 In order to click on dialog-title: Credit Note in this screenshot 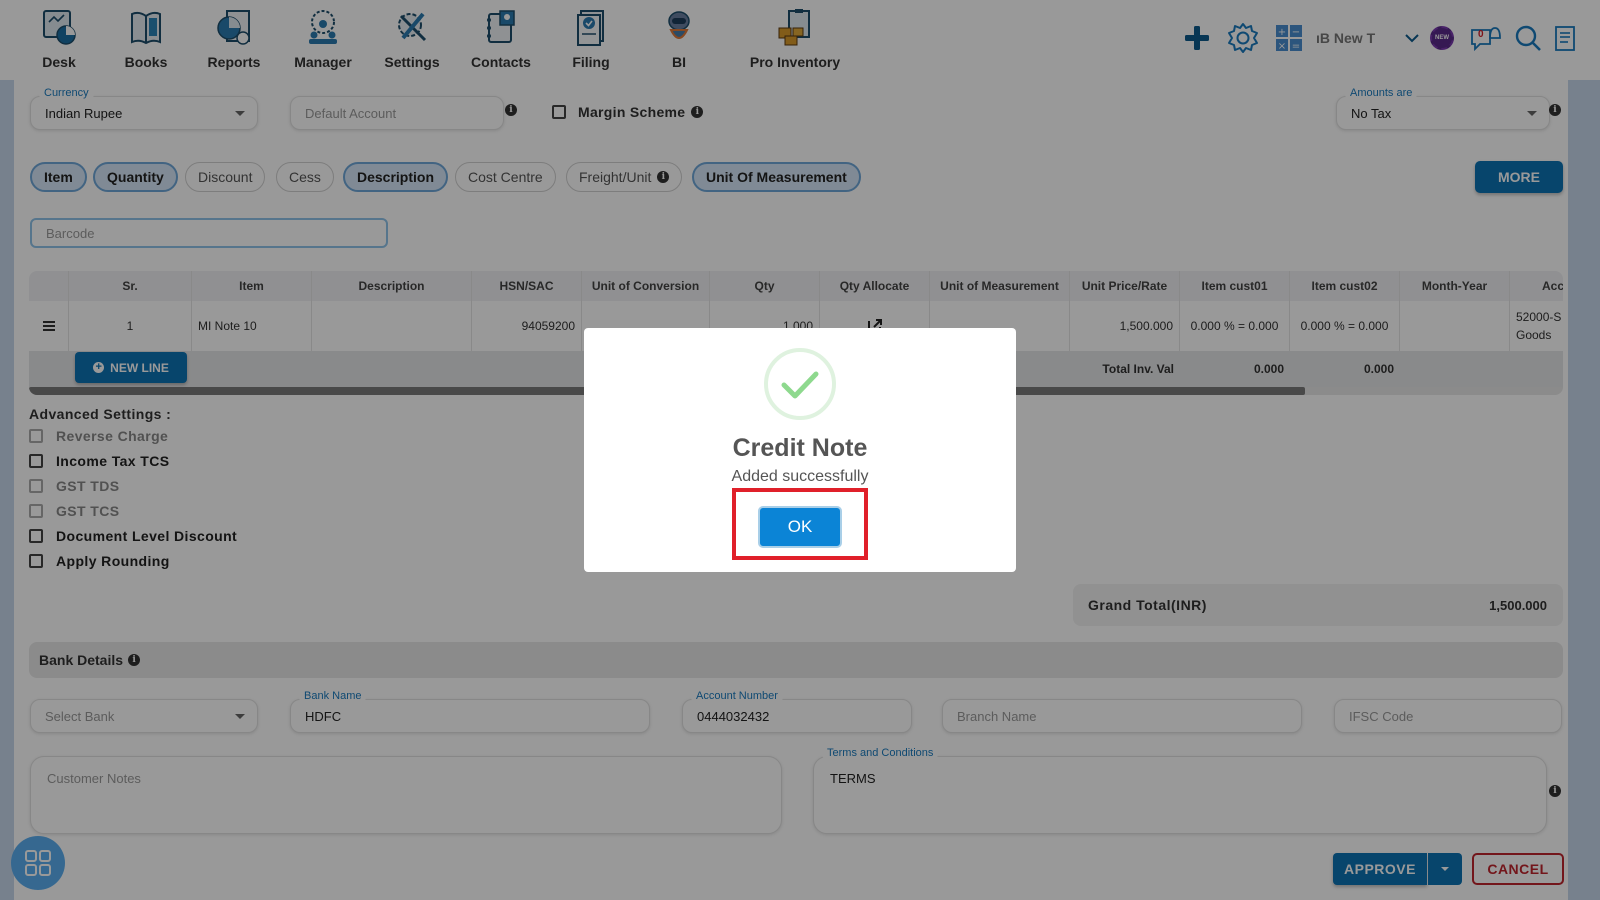, I will do `click(800, 448)`.